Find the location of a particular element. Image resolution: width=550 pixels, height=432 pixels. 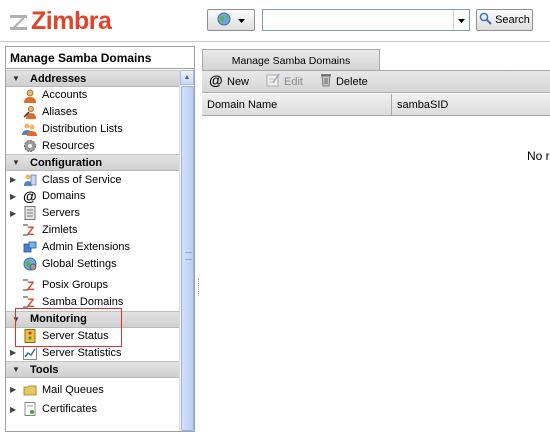

tree-item-label: Domains is located at coordinates (64, 196).